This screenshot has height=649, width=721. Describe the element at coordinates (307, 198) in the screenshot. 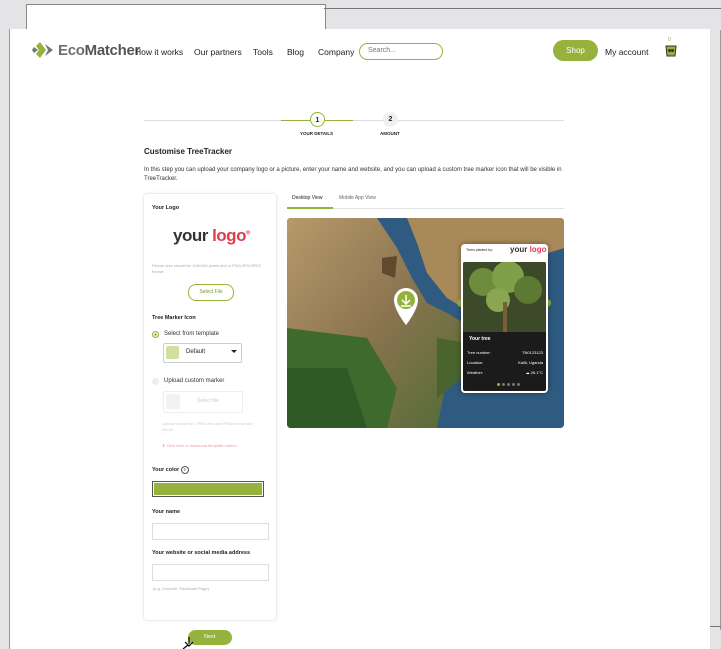

I see `tab-desktop-view: Desktop View` at that location.